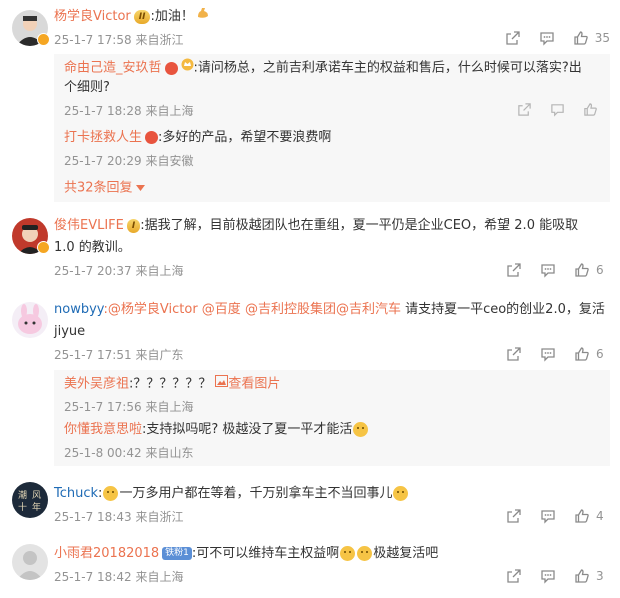 This screenshot has width=620, height=598. What do you see at coordinates (93, 355) in the screenshot?
I see `comment-time: 25-1-7 17:51` at bounding box center [93, 355].